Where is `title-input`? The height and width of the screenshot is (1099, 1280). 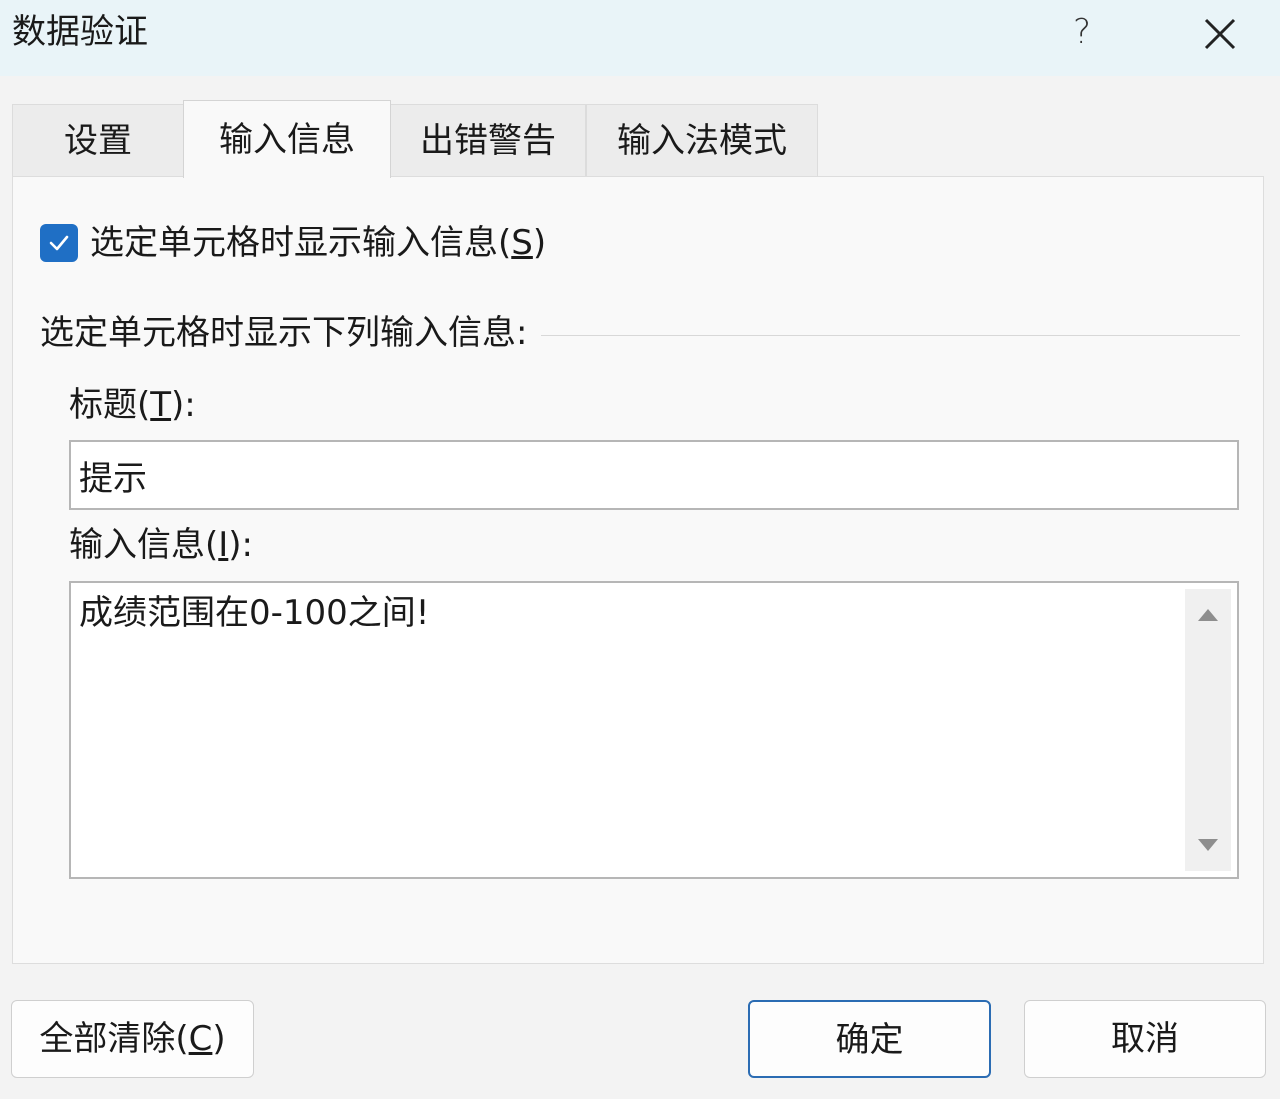
title-input is located at coordinates (654, 475).